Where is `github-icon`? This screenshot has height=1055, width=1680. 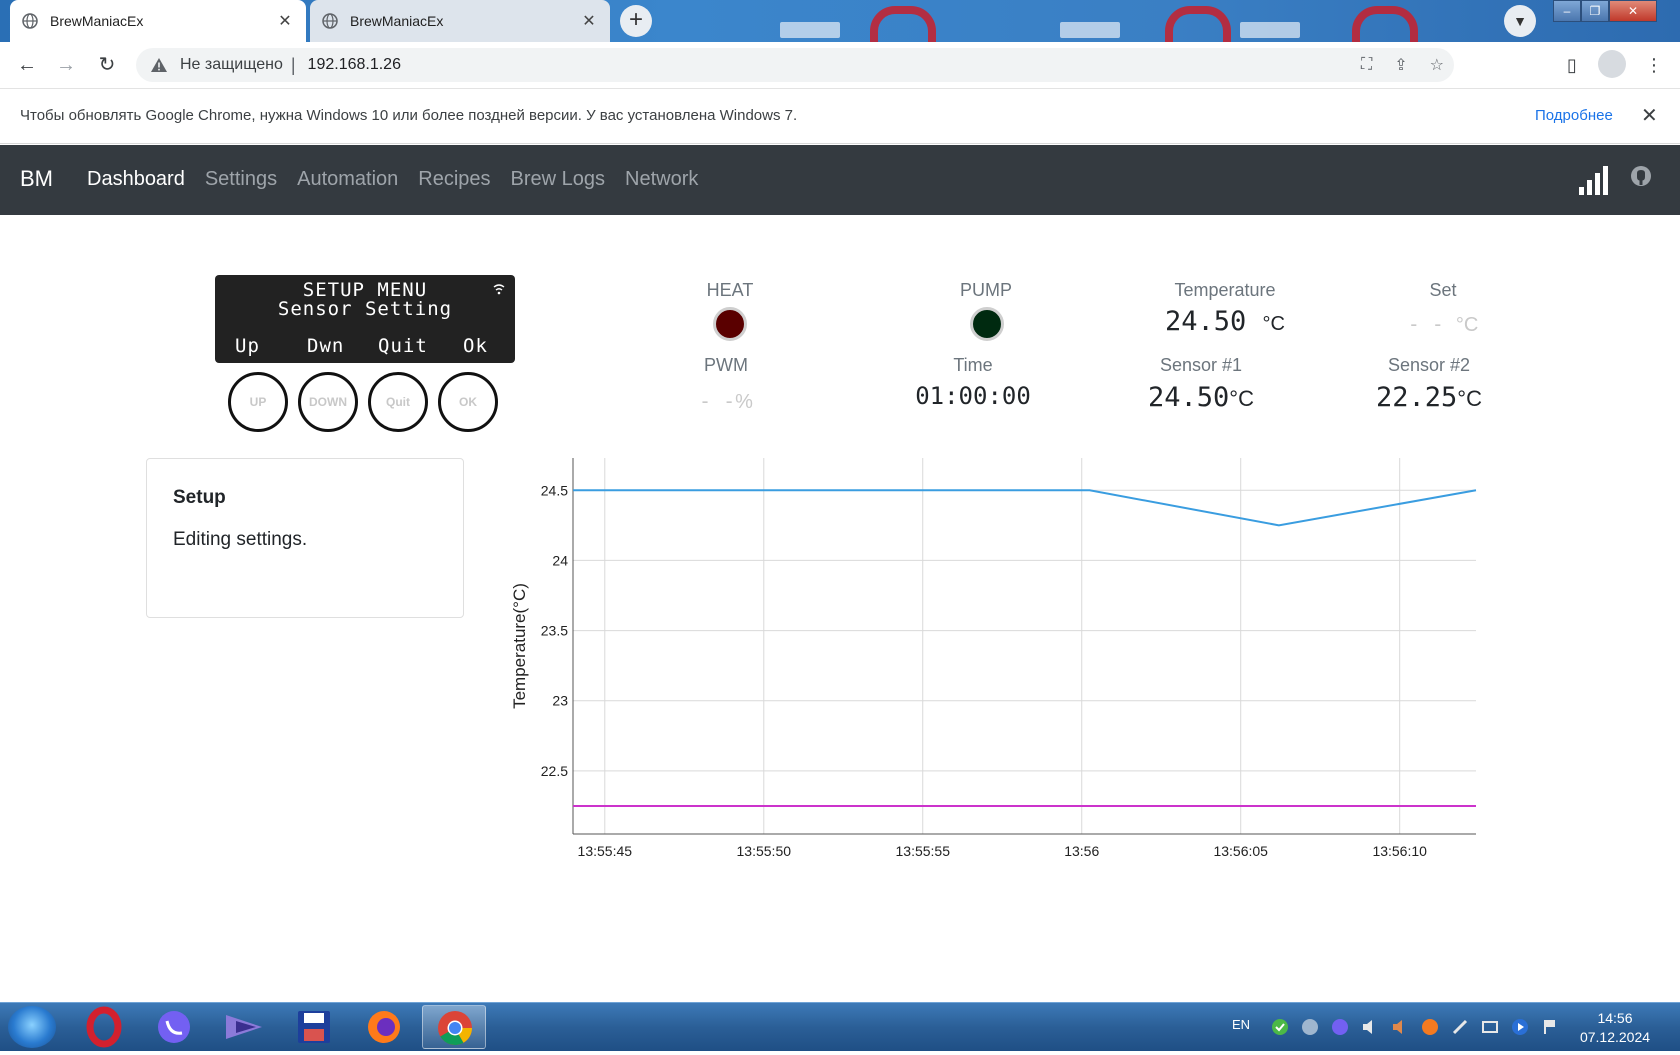
github-icon is located at coordinates (1641, 176).